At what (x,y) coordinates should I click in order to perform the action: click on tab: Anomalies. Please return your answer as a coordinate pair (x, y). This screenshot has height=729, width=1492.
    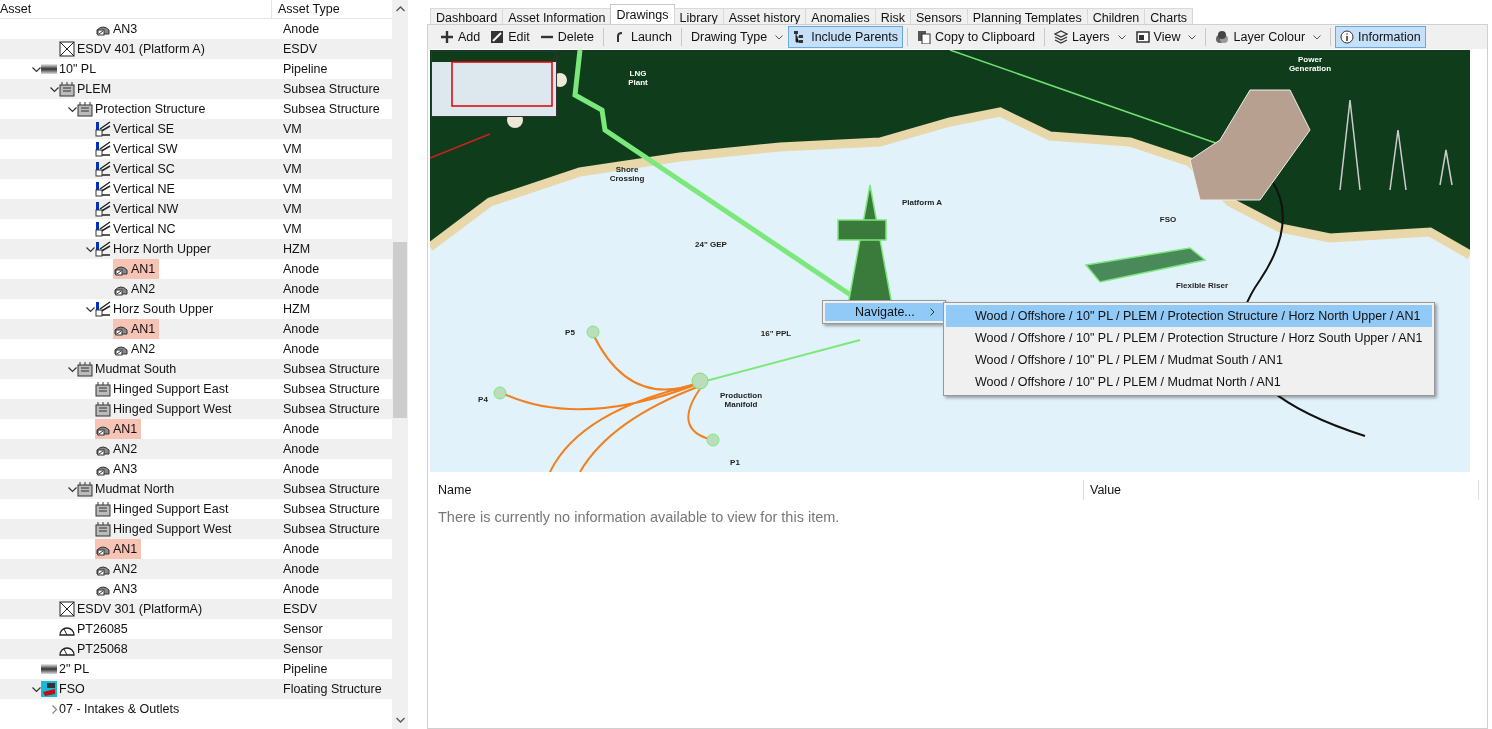
    Looking at the image, I should click on (840, 16).